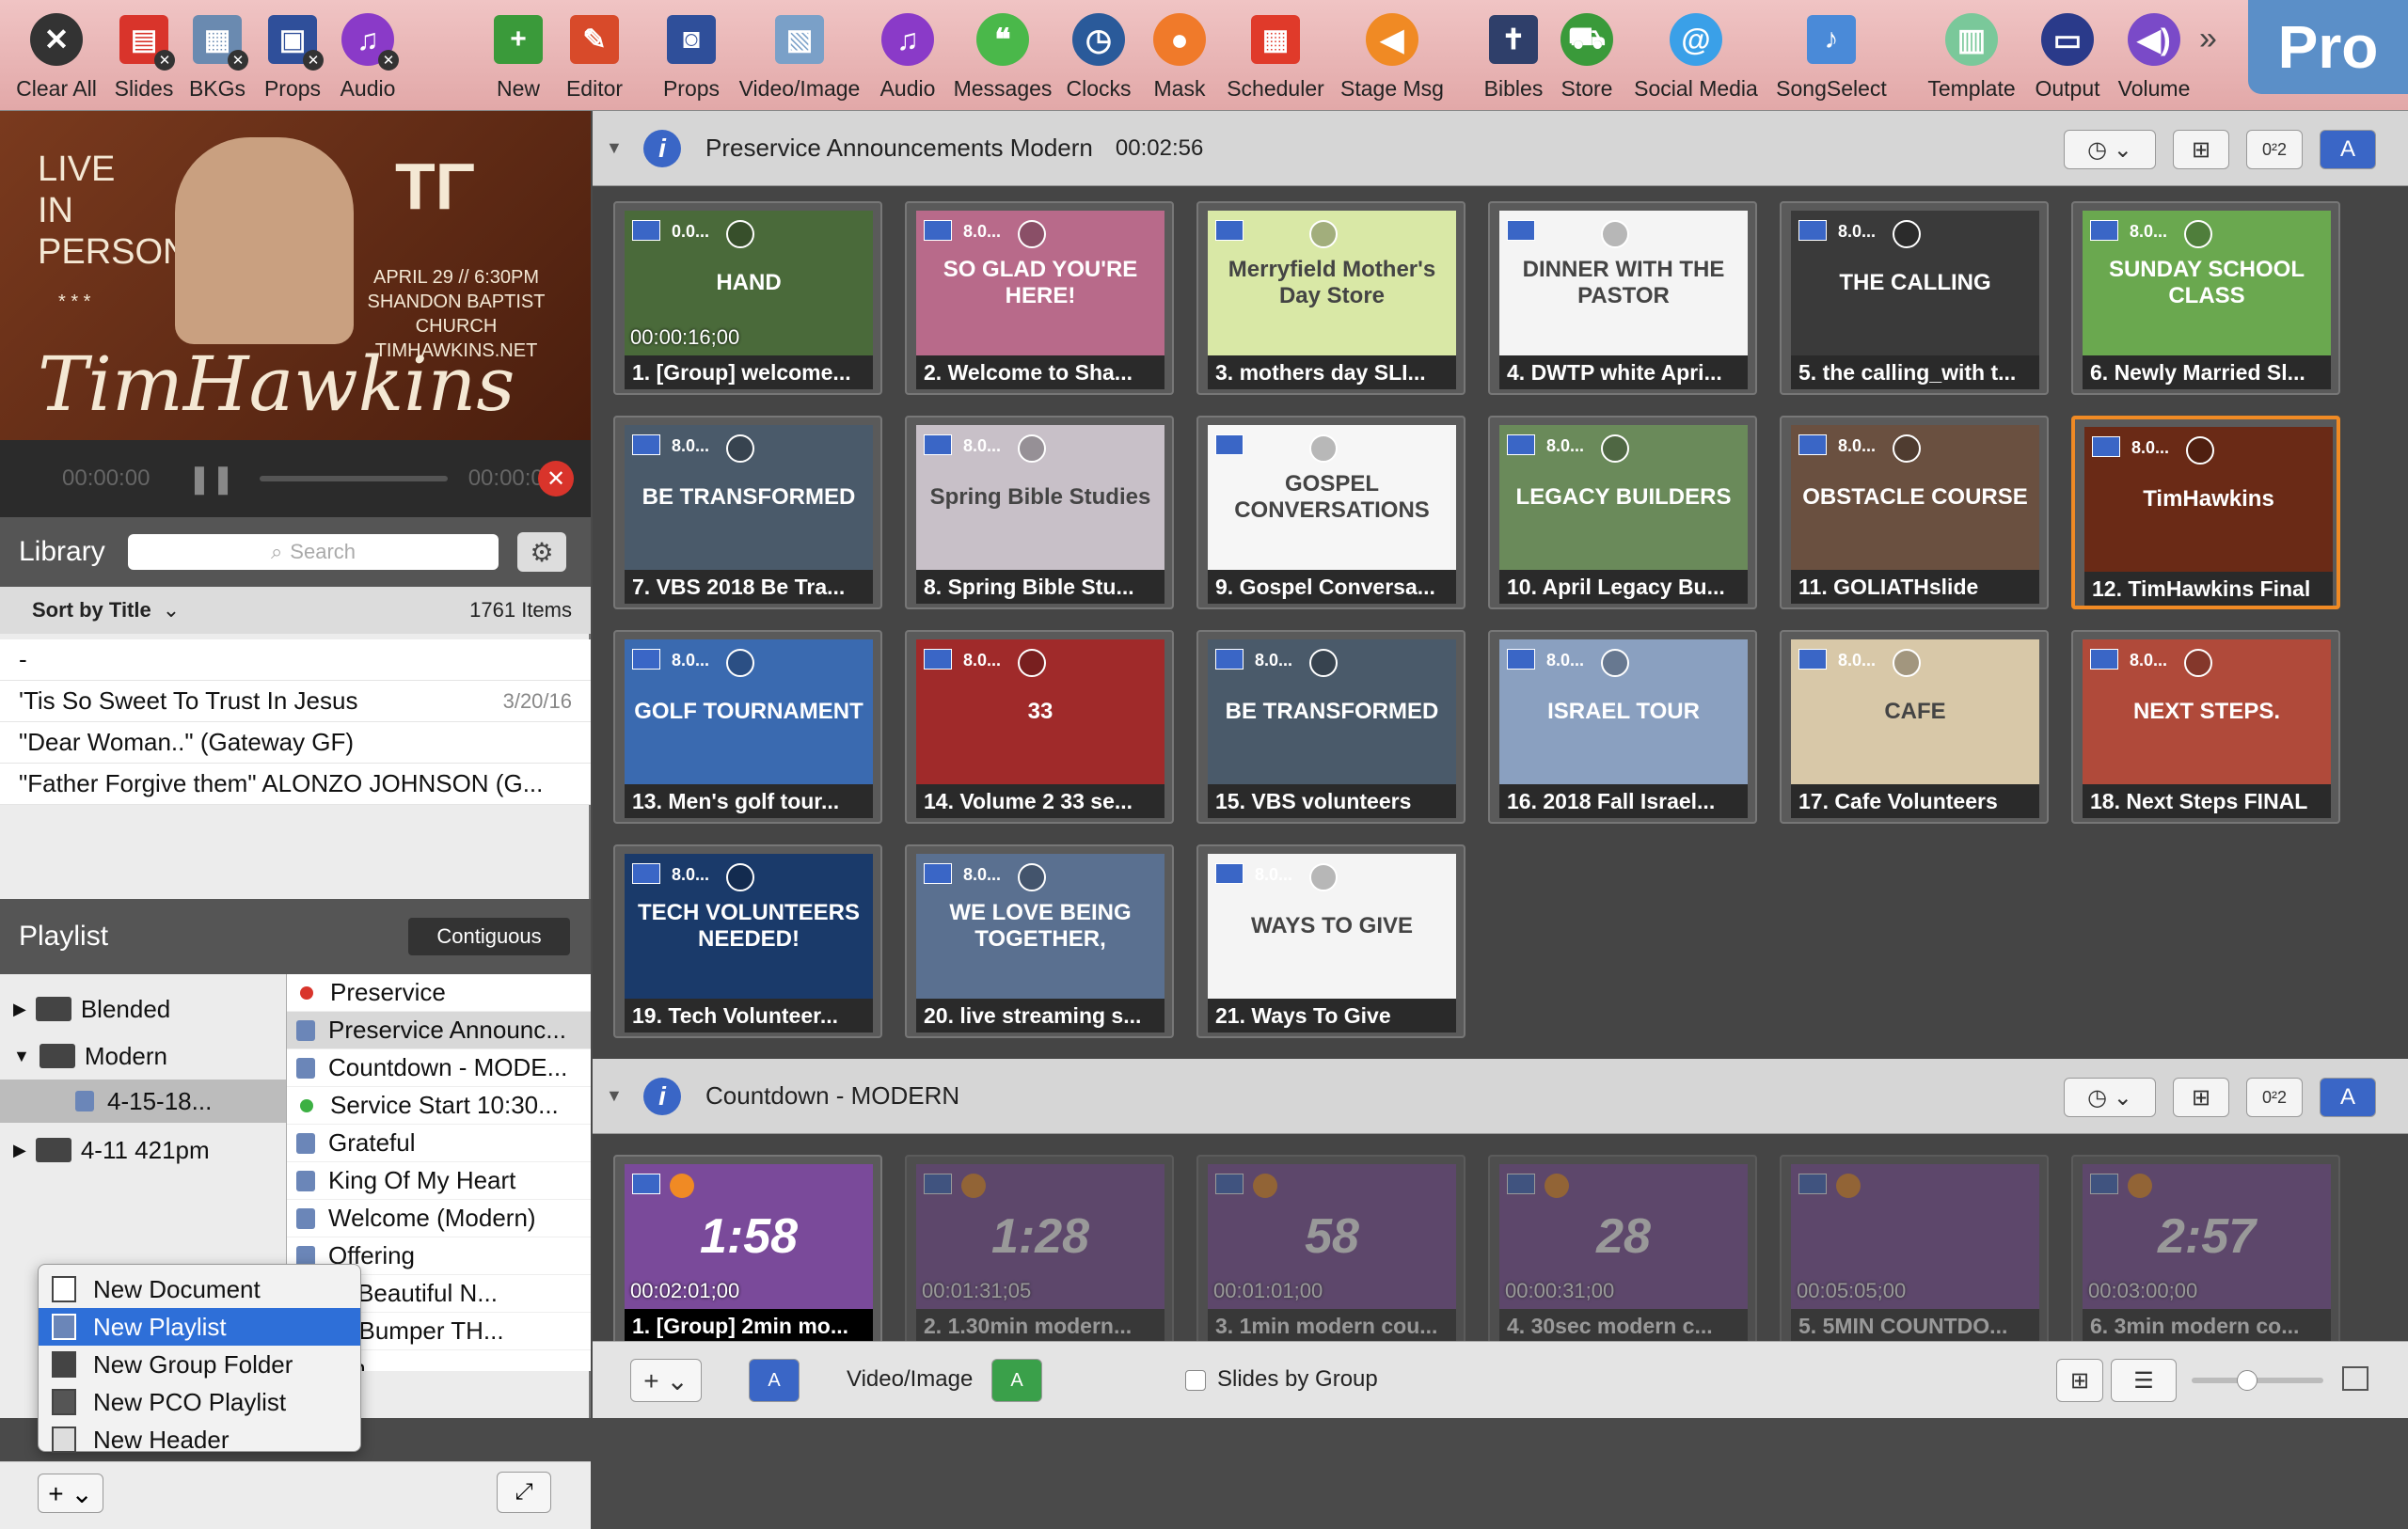 This screenshot has height=1529, width=2408. I want to click on library-row: "Dear Woman.." (Gateway GF), so click(296, 743).